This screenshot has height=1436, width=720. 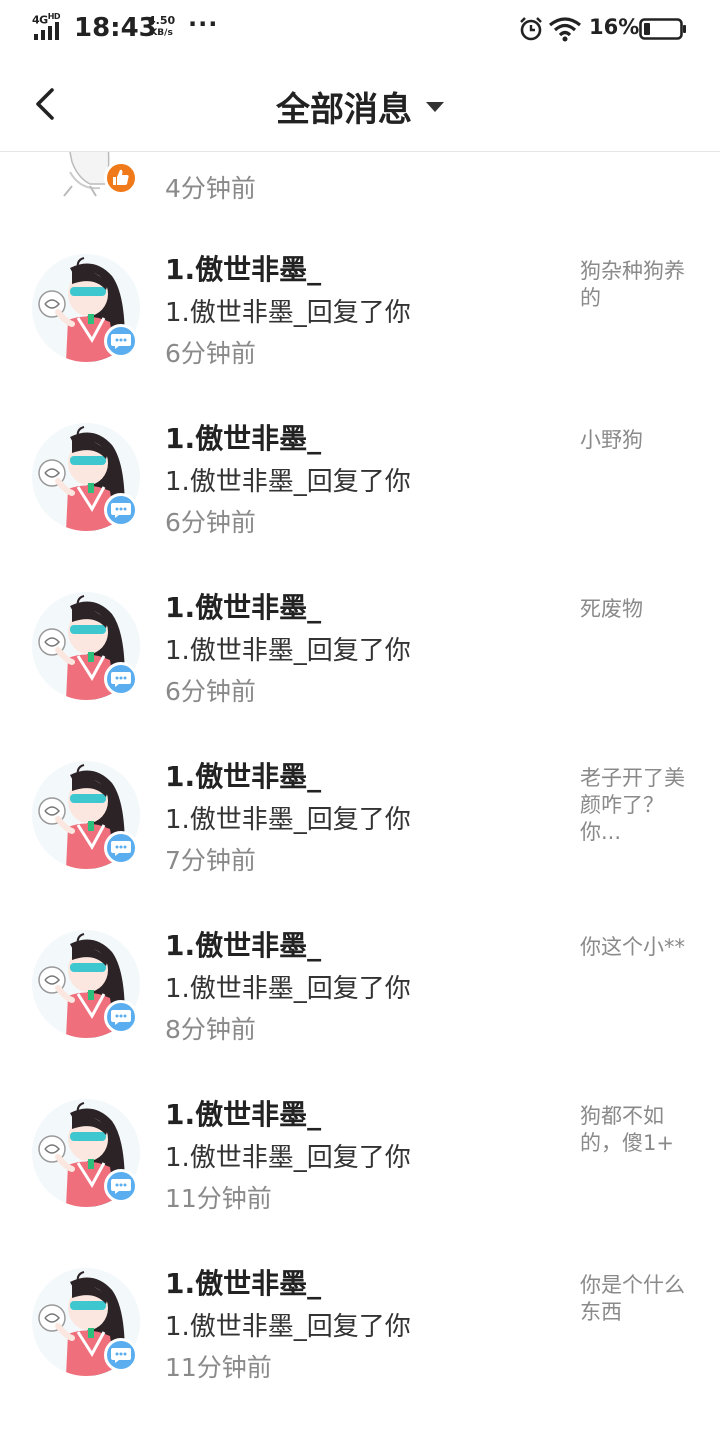 What do you see at coordinates (633, 609) in the screenshot?
I see `comment-preview: 死废物` at bounding box center [633, 609].